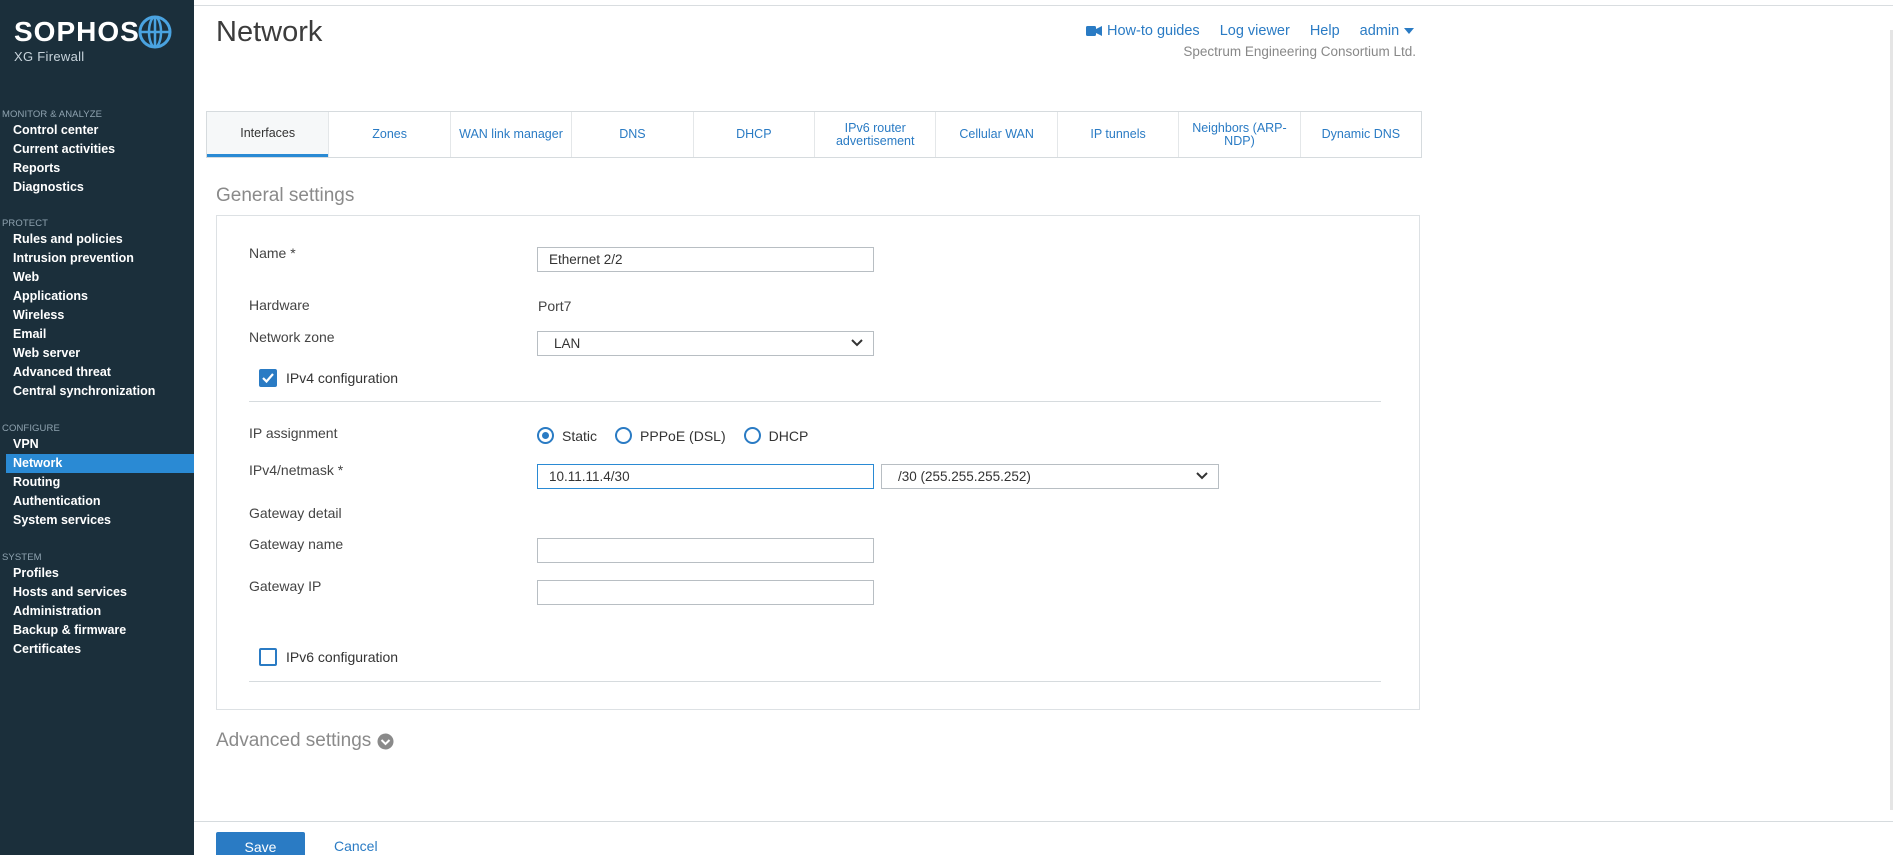 Image resolution: width=1893 pixels, height=855 pixels. Describe the element at coordinates (31, 428) in the screenshot. I see `nav-header-configure: CONFIGURE` at that location.